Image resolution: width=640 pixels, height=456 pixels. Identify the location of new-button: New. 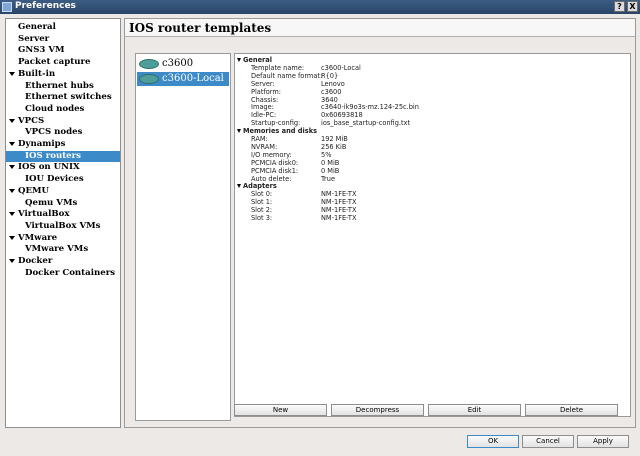
(280, 410).